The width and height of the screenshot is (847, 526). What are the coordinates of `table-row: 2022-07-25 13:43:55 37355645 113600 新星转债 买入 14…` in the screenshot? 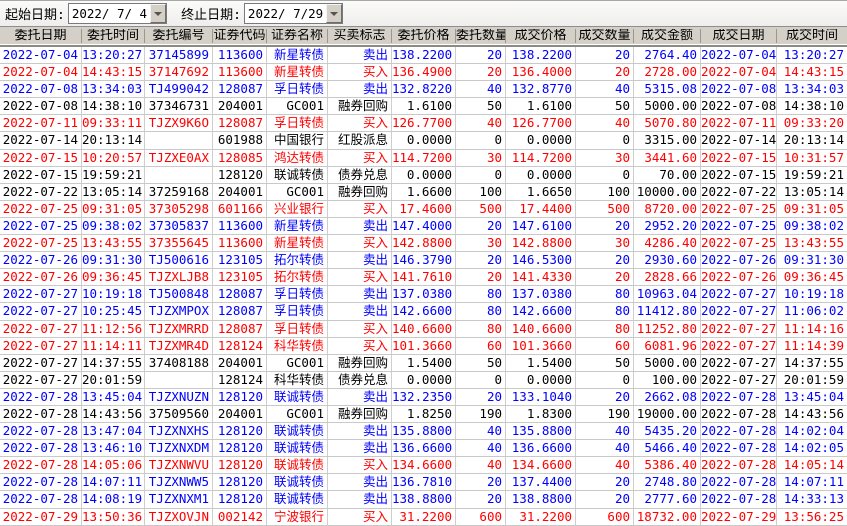 It's located at (423, 244).